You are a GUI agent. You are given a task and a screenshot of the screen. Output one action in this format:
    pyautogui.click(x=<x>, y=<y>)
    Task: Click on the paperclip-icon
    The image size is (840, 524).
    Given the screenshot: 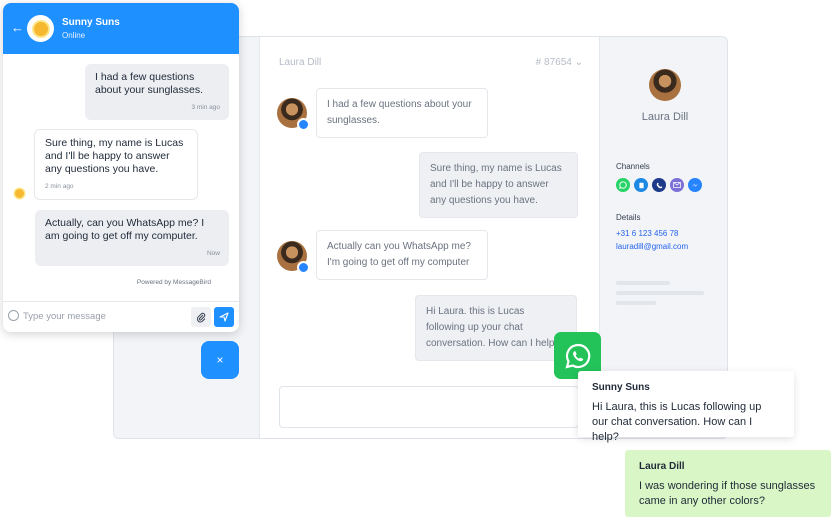 What is the action you would take?
    pyautogui.click(x=201, y=317)
    